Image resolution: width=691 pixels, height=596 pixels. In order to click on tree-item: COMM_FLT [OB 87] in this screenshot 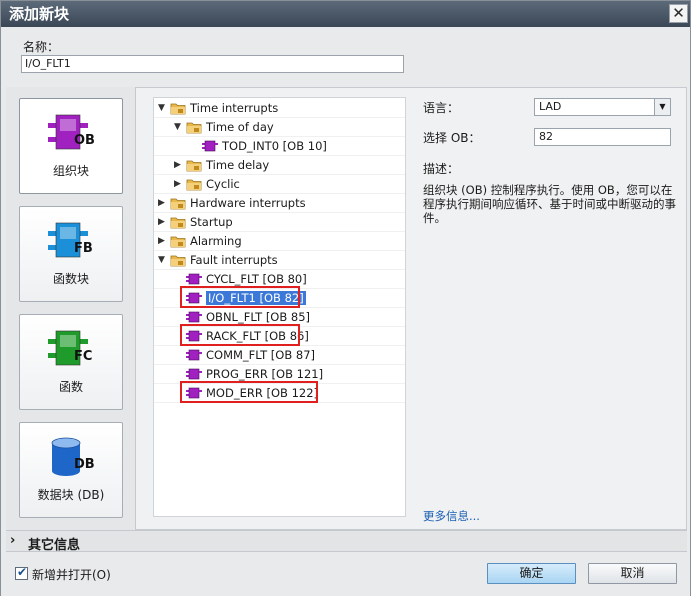, I will do `click(279, 355)`.